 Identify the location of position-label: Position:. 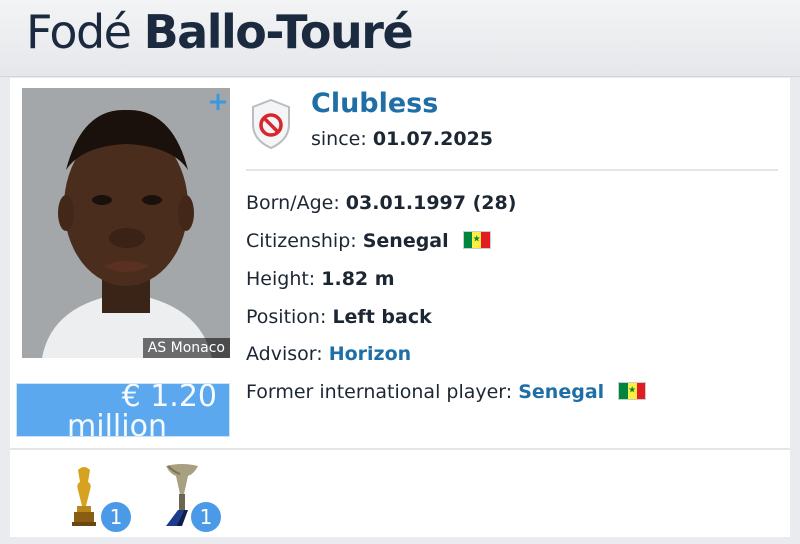
(286, 317).